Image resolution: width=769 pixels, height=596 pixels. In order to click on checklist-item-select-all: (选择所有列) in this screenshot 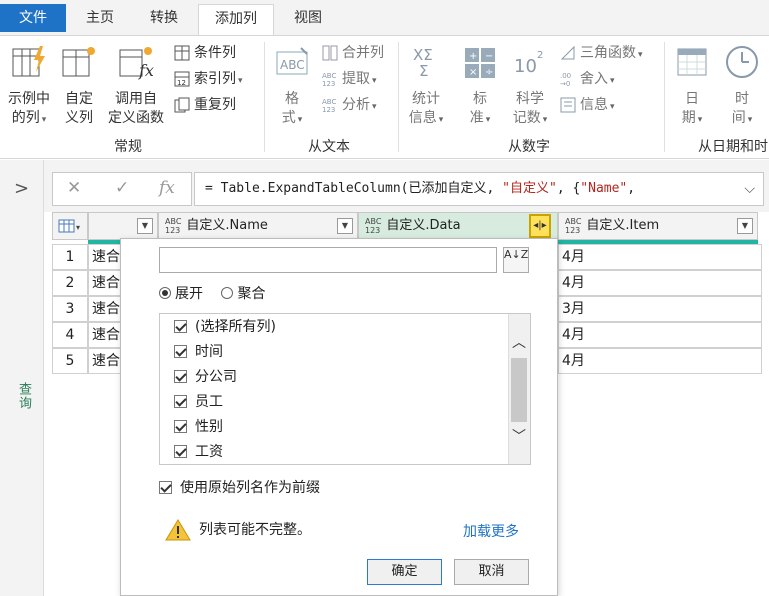, I will do `click(225, 327)`.